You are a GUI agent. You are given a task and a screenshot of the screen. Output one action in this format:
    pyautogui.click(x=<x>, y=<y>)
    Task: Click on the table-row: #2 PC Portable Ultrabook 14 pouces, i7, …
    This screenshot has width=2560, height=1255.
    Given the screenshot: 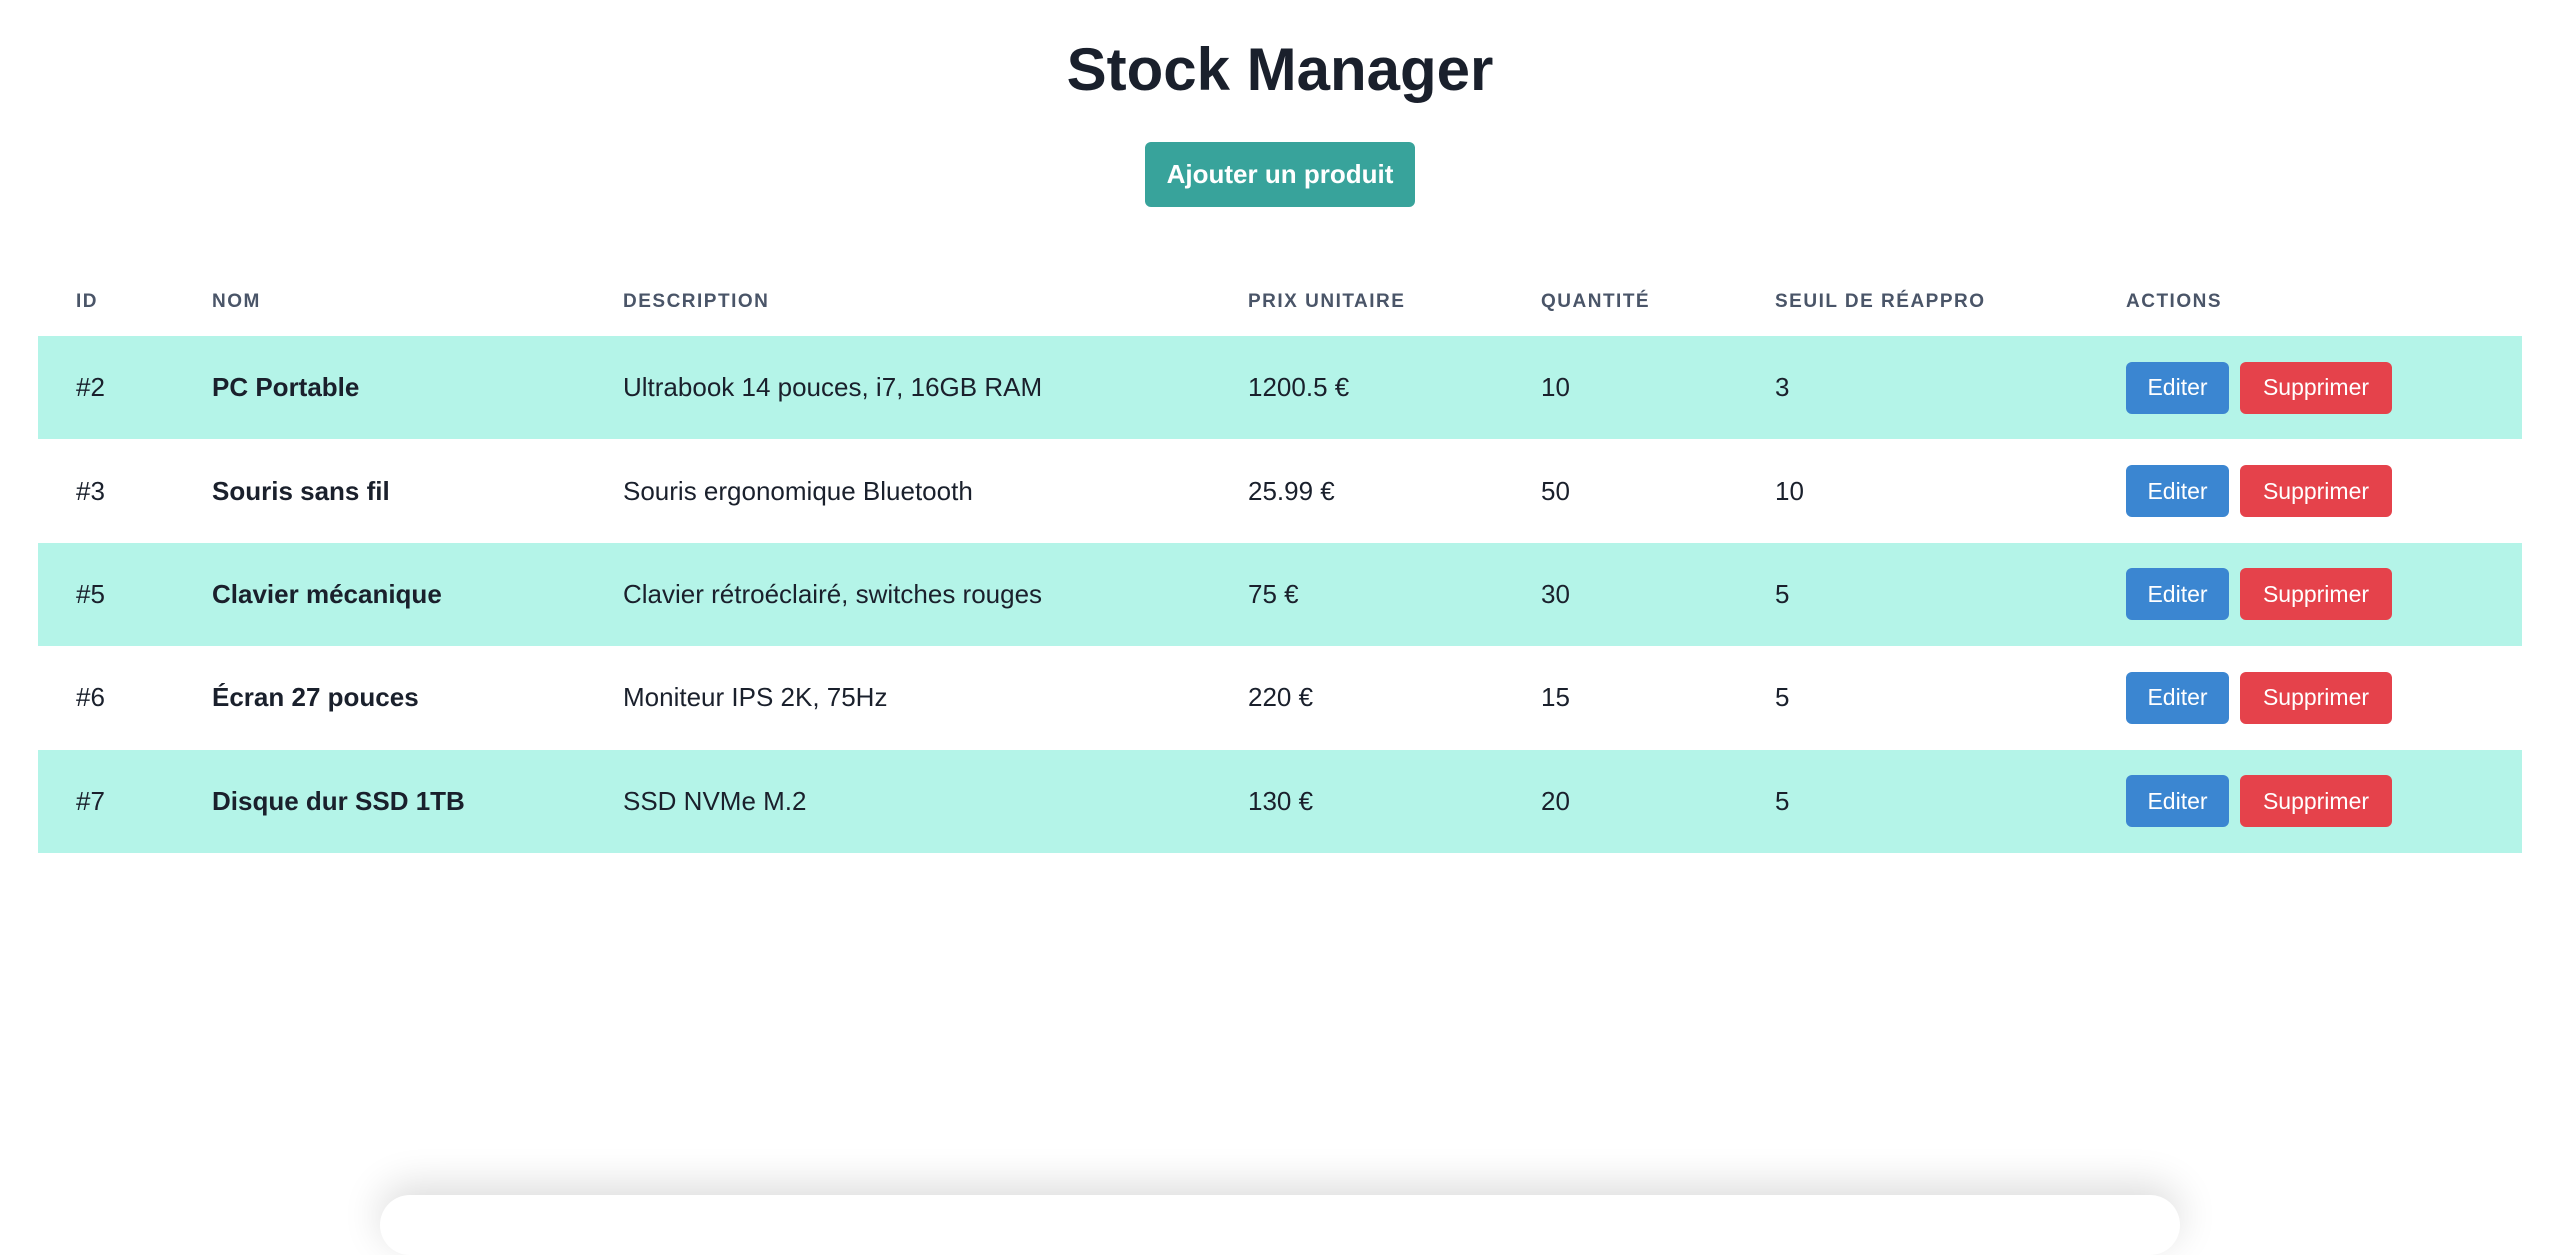 What is the action you would take?
    pyautogui.click(x=1280, y=388)
    